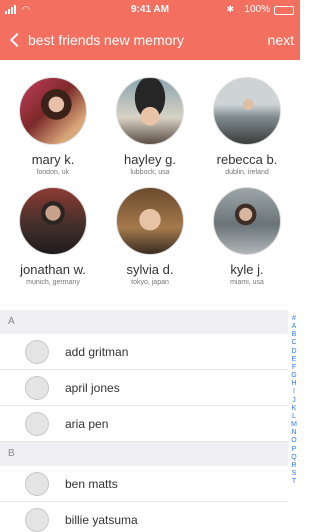 The height and width of the screenshot is (532, 320). I want to click on friend-location: munich, germany, so click(53, 282).